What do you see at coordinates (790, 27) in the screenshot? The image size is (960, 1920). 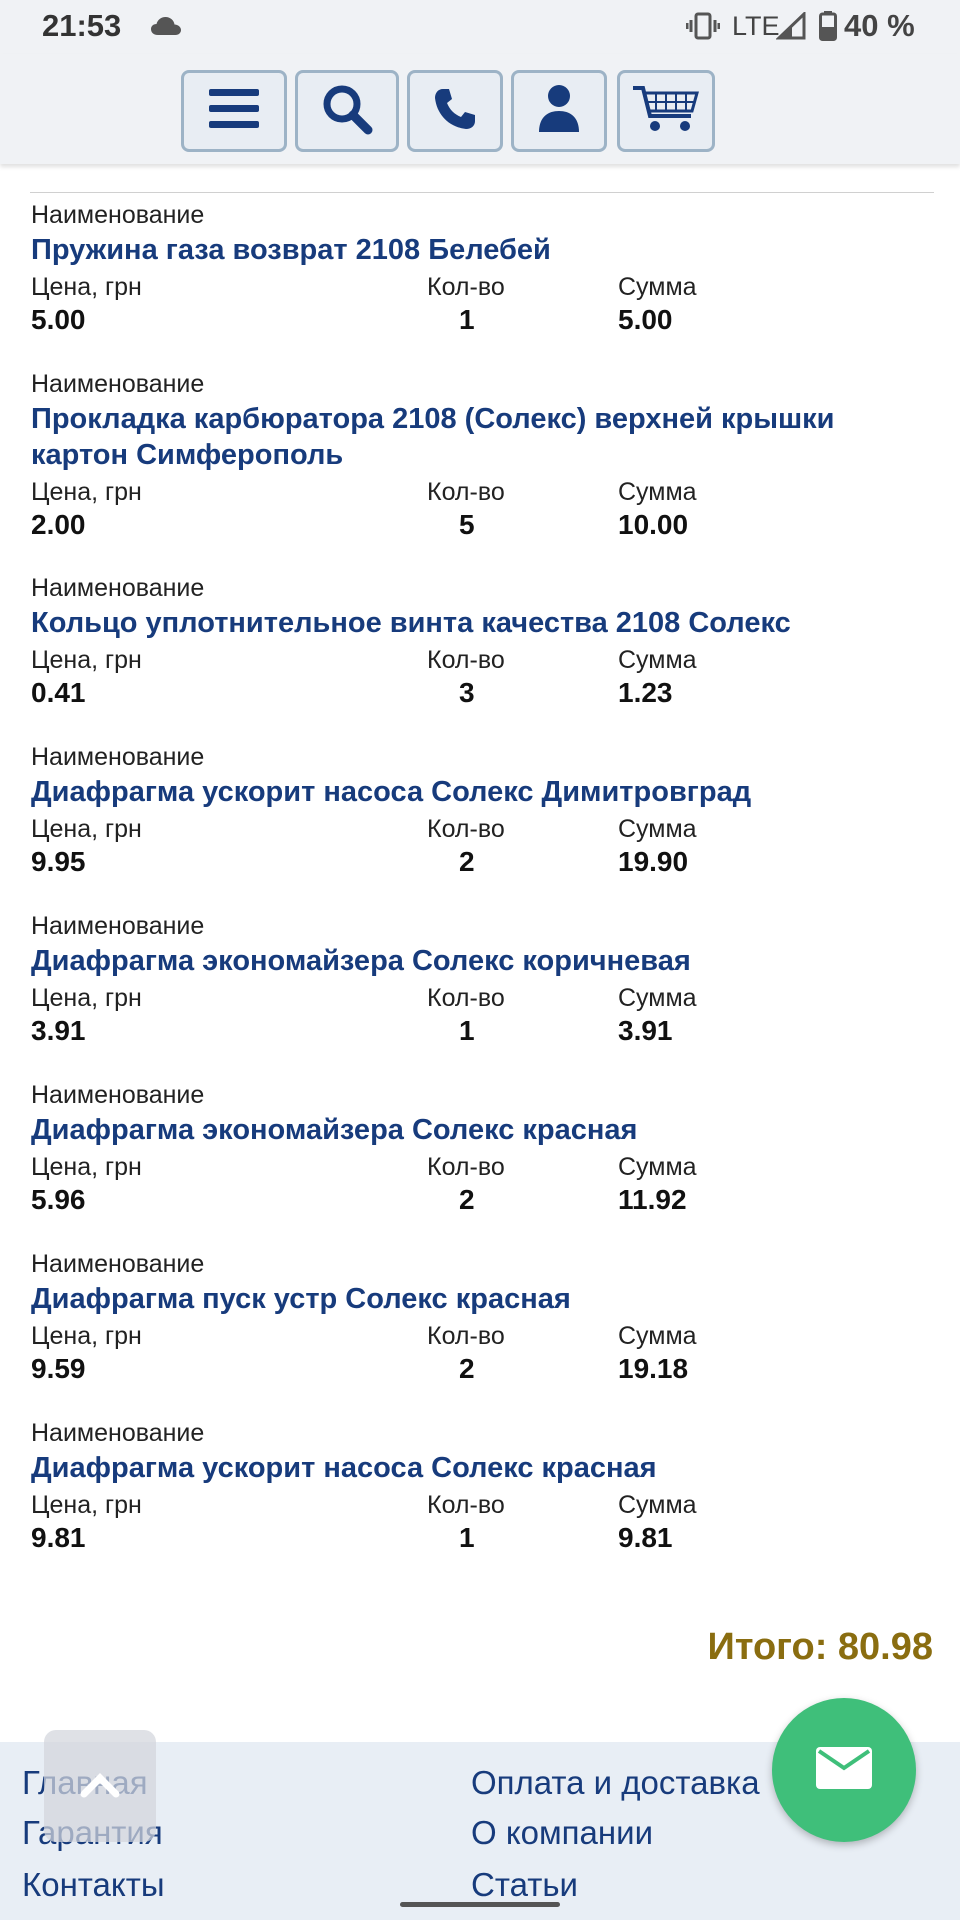 I see `signal-icon` at bounding box center [790, 27].